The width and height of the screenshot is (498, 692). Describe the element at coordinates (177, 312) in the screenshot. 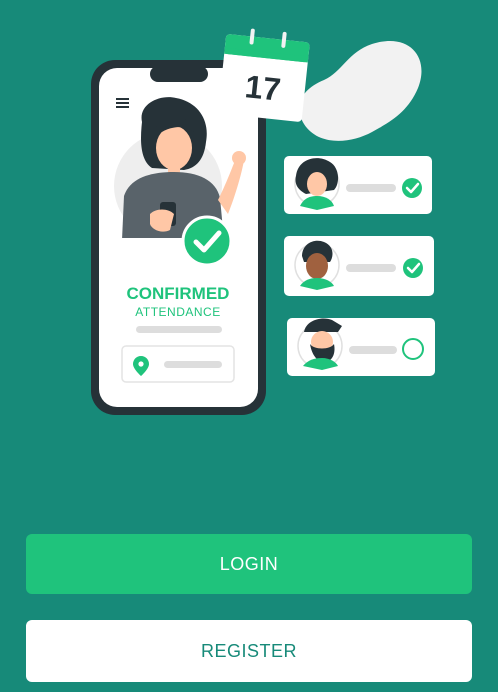

I see `status-subtitle: ATTENDANCE` at that location.